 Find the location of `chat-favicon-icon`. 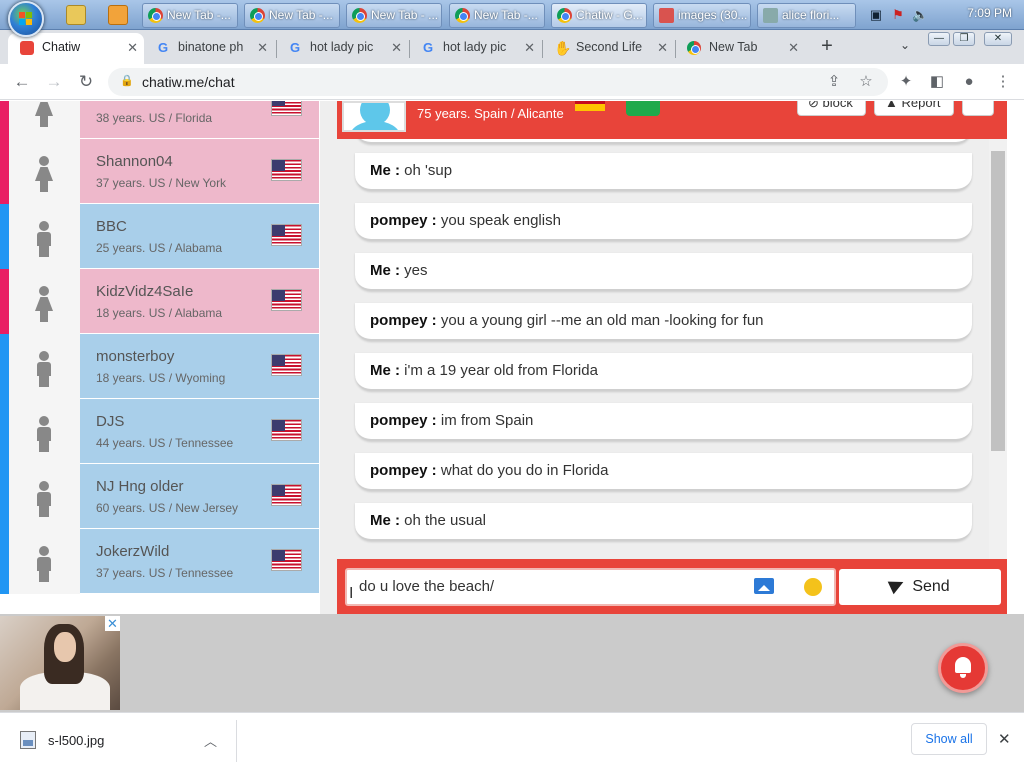

chat-favicon-icon is located at coordinates (27, 48).